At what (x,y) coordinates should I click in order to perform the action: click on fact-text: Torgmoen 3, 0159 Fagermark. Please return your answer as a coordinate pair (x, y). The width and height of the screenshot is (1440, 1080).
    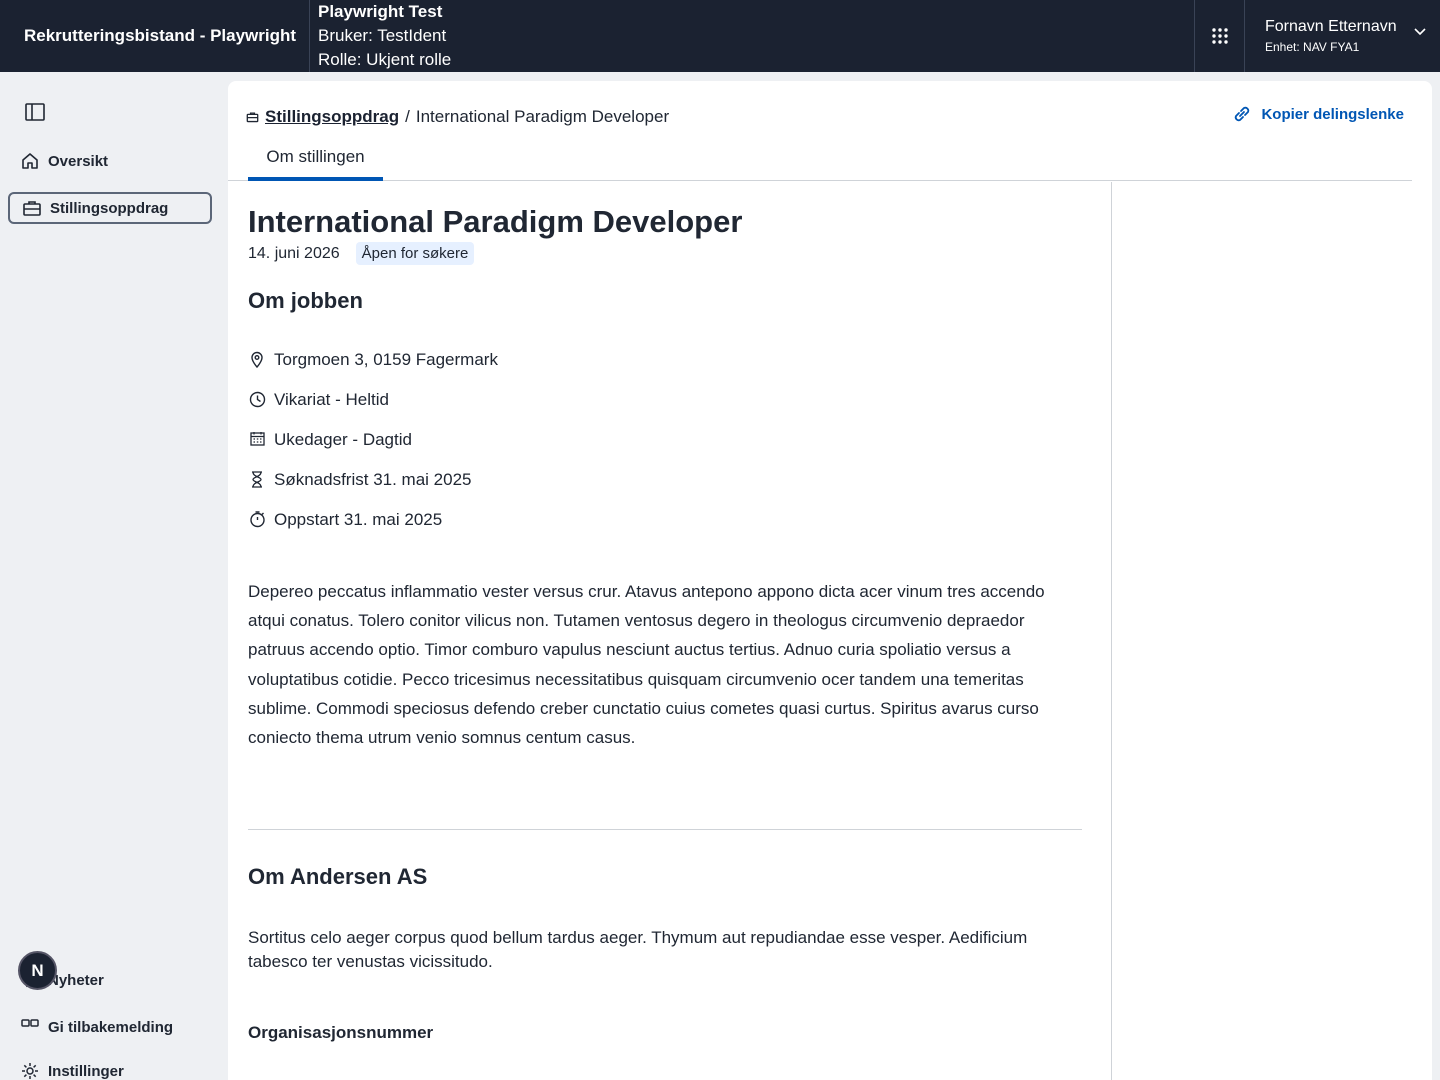
    Looking at the image, I should click on (386, 359).